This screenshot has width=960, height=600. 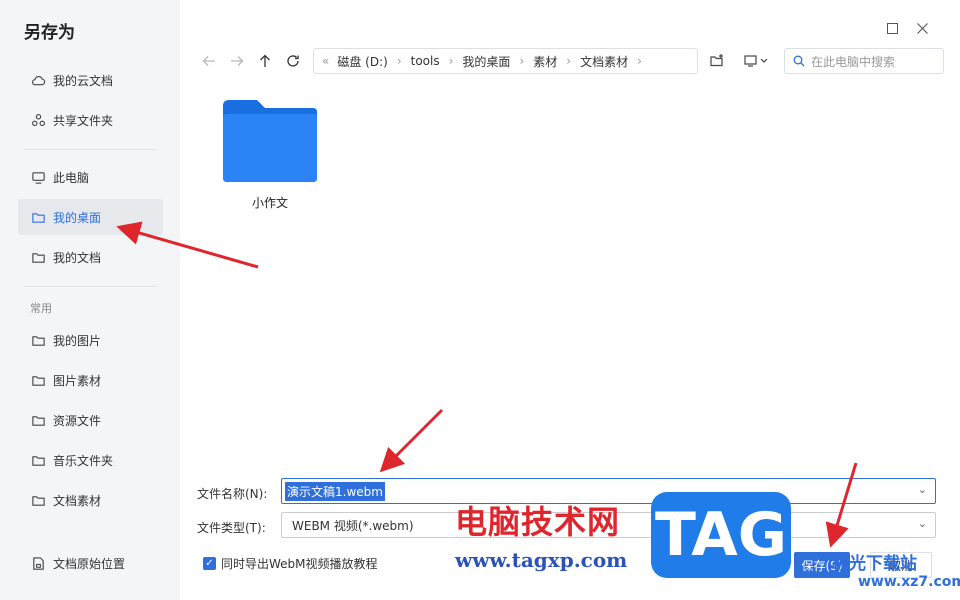 I want to click on close-icon, so click(x=922, y=28).